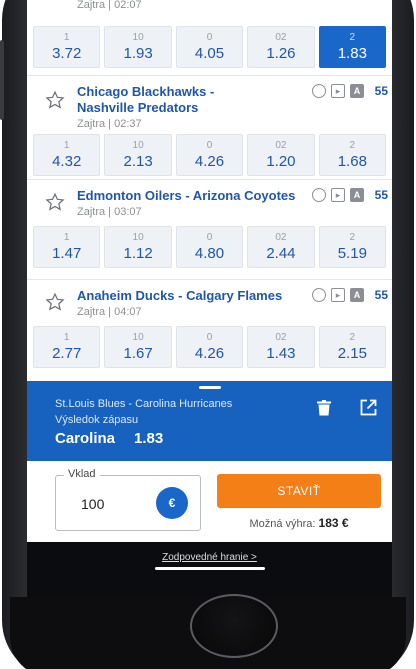 The image size is (416, 669). Describe the element at coordinates (209, 501) in the screenshot. I see `stake-panel: Vklad 100 € STAVIŤ Možná výhra: 183 €` at that location.